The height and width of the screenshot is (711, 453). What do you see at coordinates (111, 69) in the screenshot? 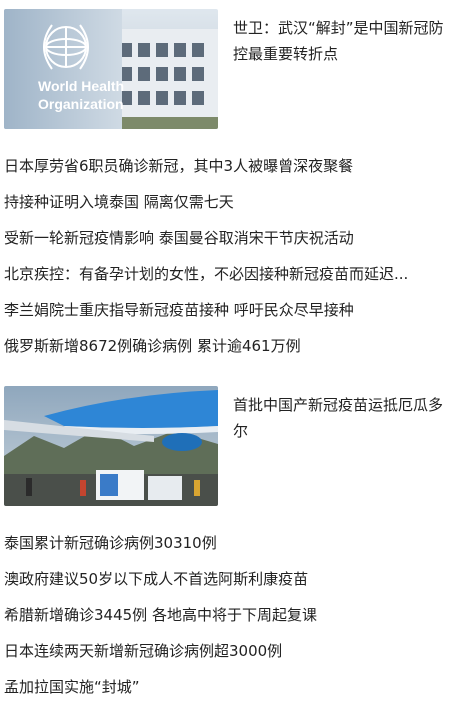
I see `news-thumbnail-who: World Health Organization` at bounding box center [111, 69].